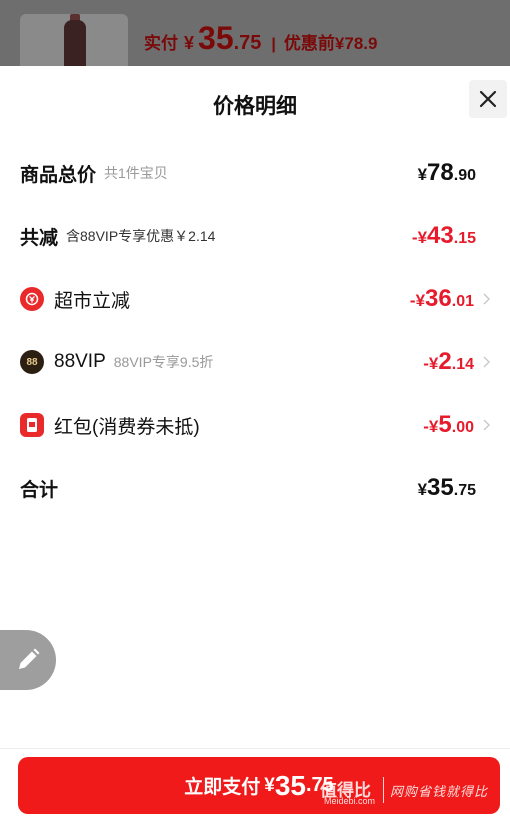 The width and height of the screenshot is (510, 824). Describe the element at coordinates (255, 173) in the screenshot. I see `row-subtotal: 商品总价 共1件宝贝 ¥ 78 .90` at that location.